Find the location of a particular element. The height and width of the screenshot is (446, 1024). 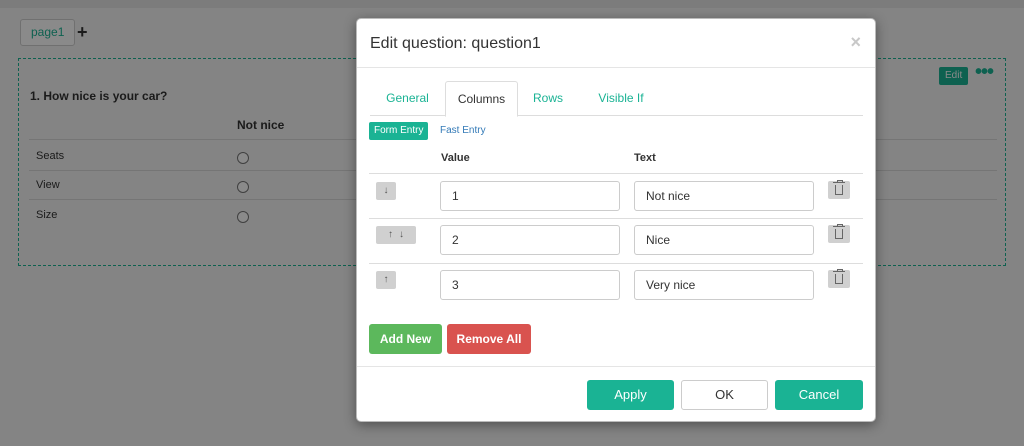

value-column-header: Value is located at coordinates (455, 158).